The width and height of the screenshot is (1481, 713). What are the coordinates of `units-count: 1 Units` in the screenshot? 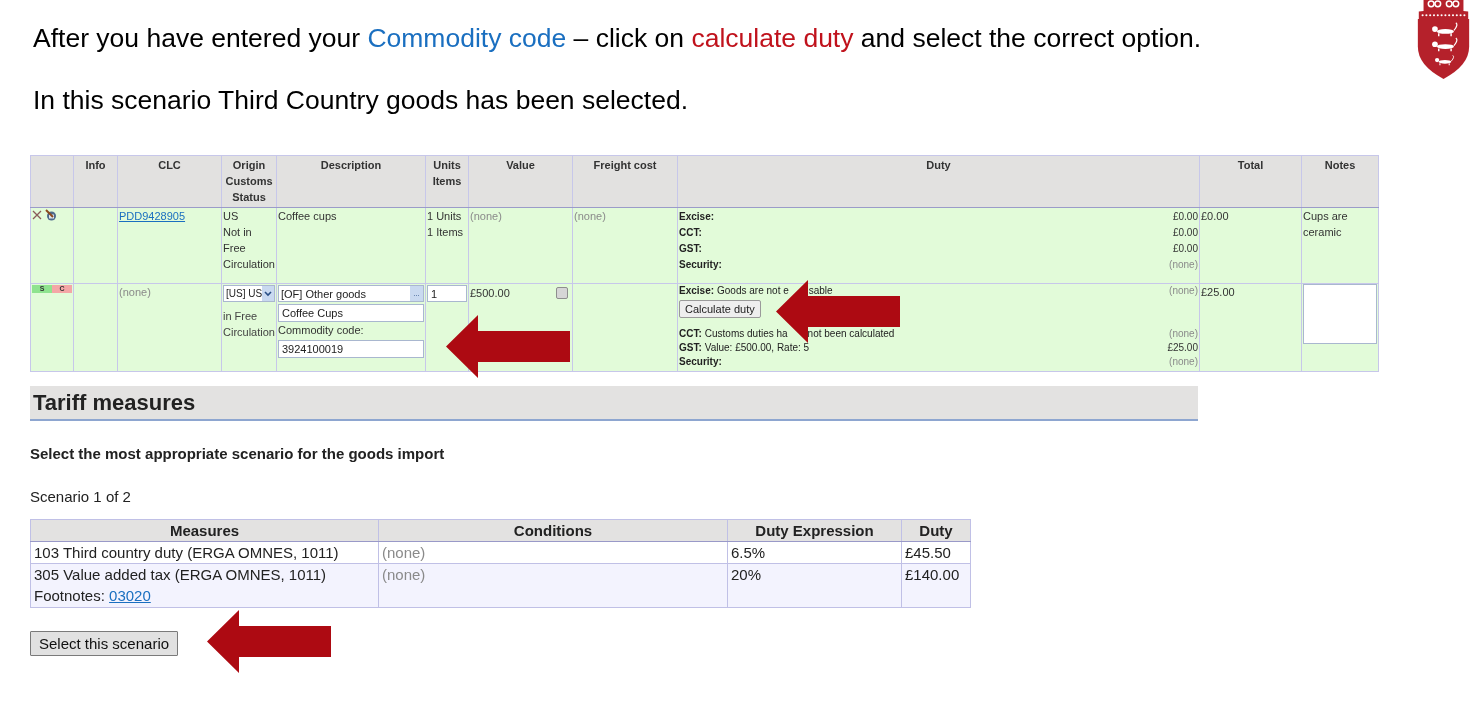 It's located at (445, 216).